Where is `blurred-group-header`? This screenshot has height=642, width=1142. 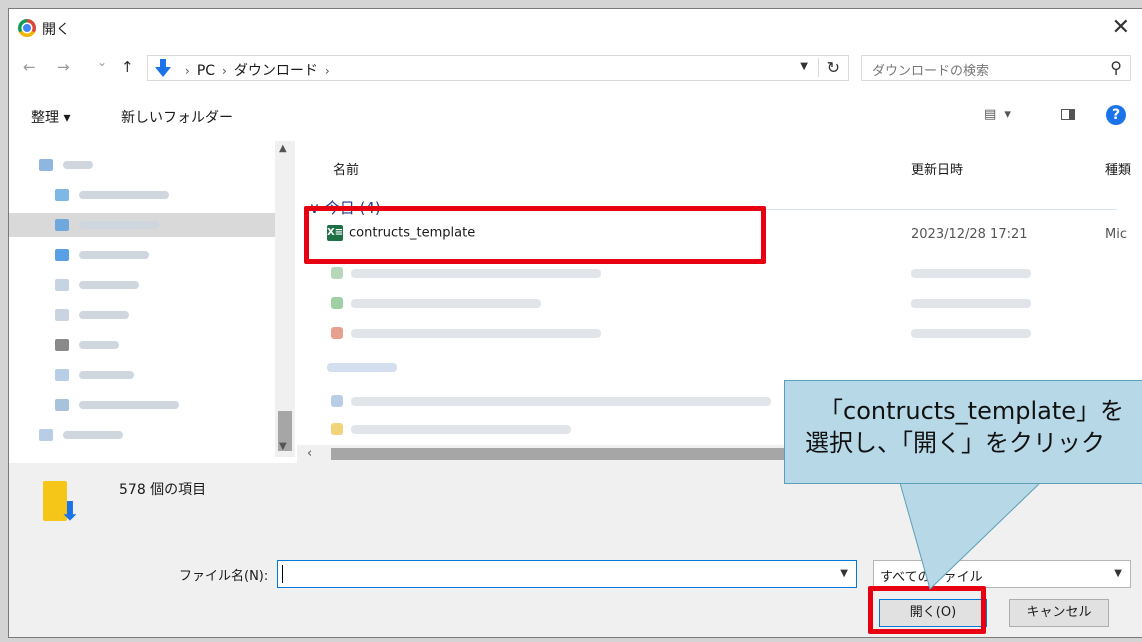
blurred-group-header is located at coordinates (362, 367).